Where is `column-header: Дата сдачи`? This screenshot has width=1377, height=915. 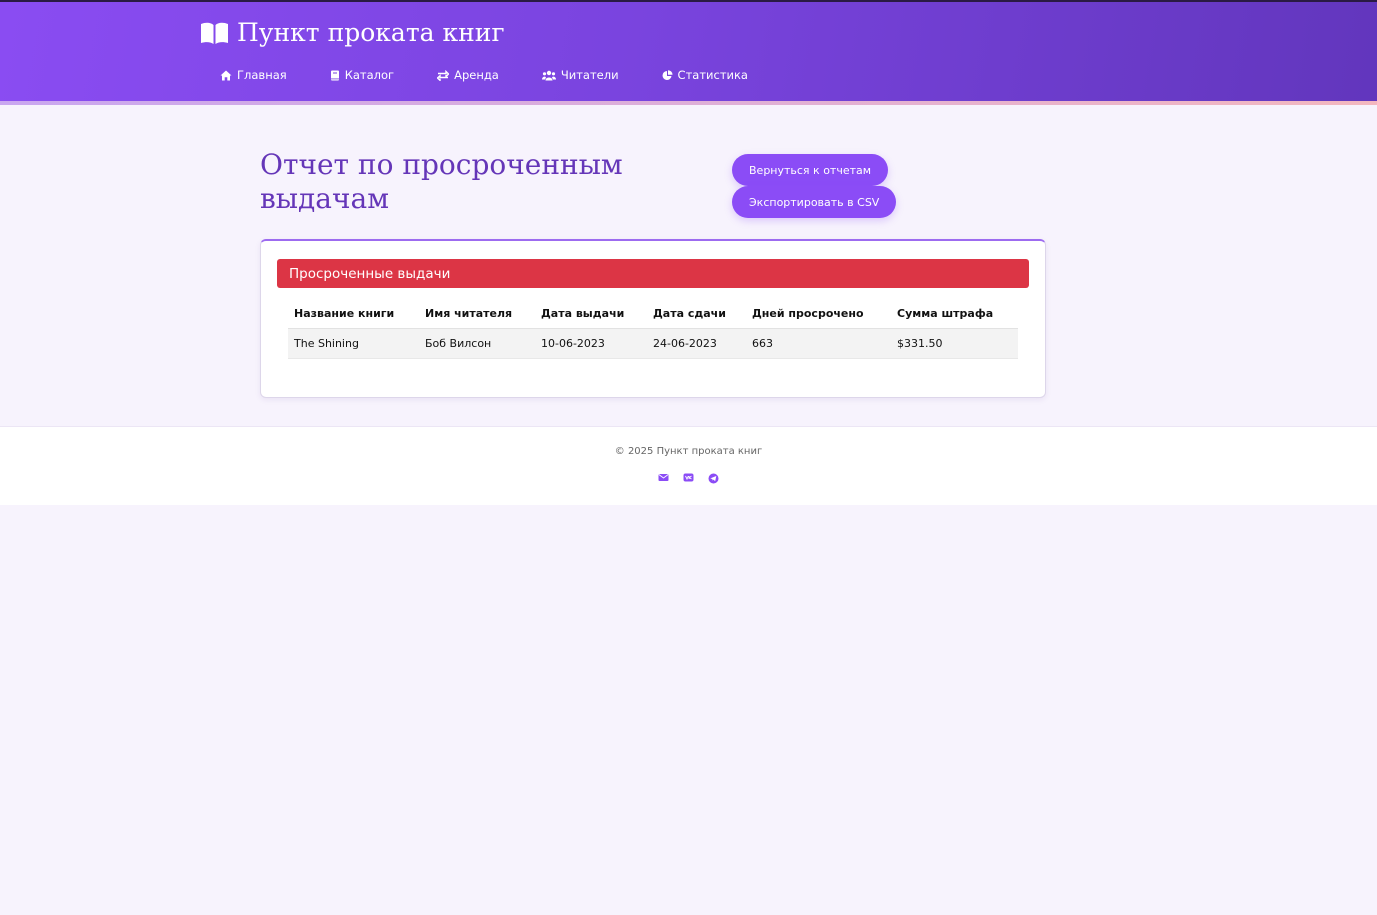 column-header: Дата сдачи is located at coordinates (696, 314).